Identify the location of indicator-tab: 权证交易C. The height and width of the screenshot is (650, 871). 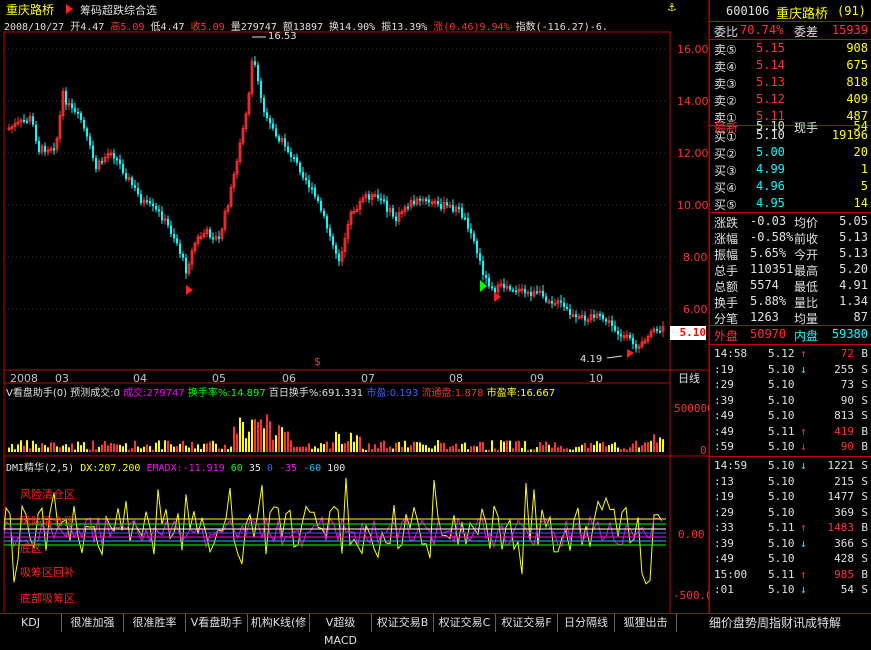
(465, 623).